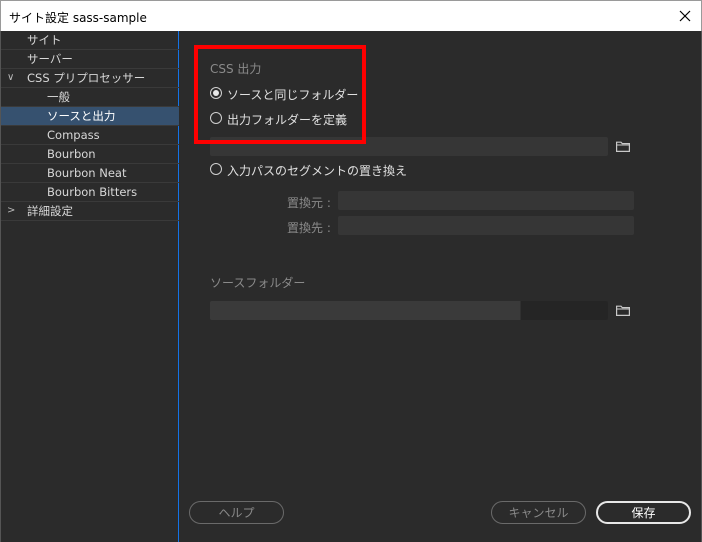 The width and height of the screenshot is (702, 542). I want to click on sidebar-item-label: 詳細設定, so click(50, 211).